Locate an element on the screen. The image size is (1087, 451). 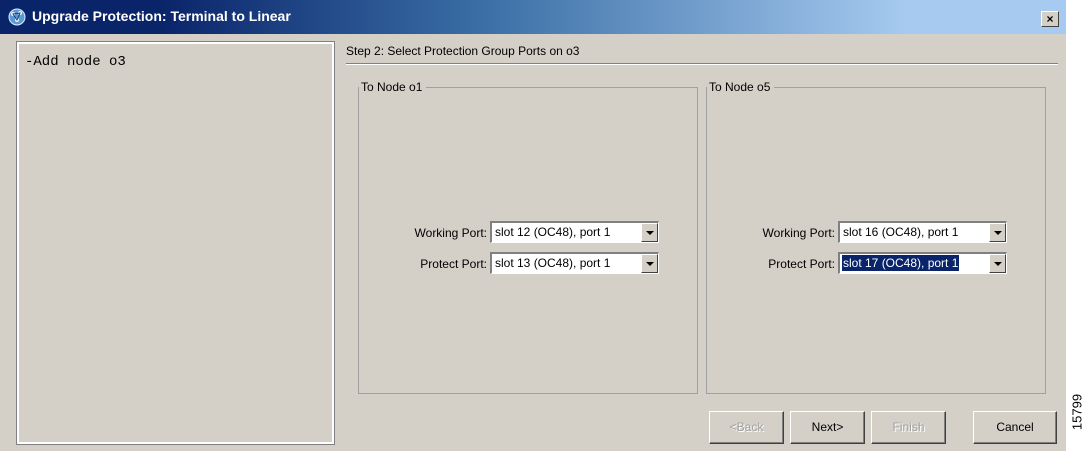
protect-port-value: slot 13 (OC48), port 1 is located at coordinates (553, 263).